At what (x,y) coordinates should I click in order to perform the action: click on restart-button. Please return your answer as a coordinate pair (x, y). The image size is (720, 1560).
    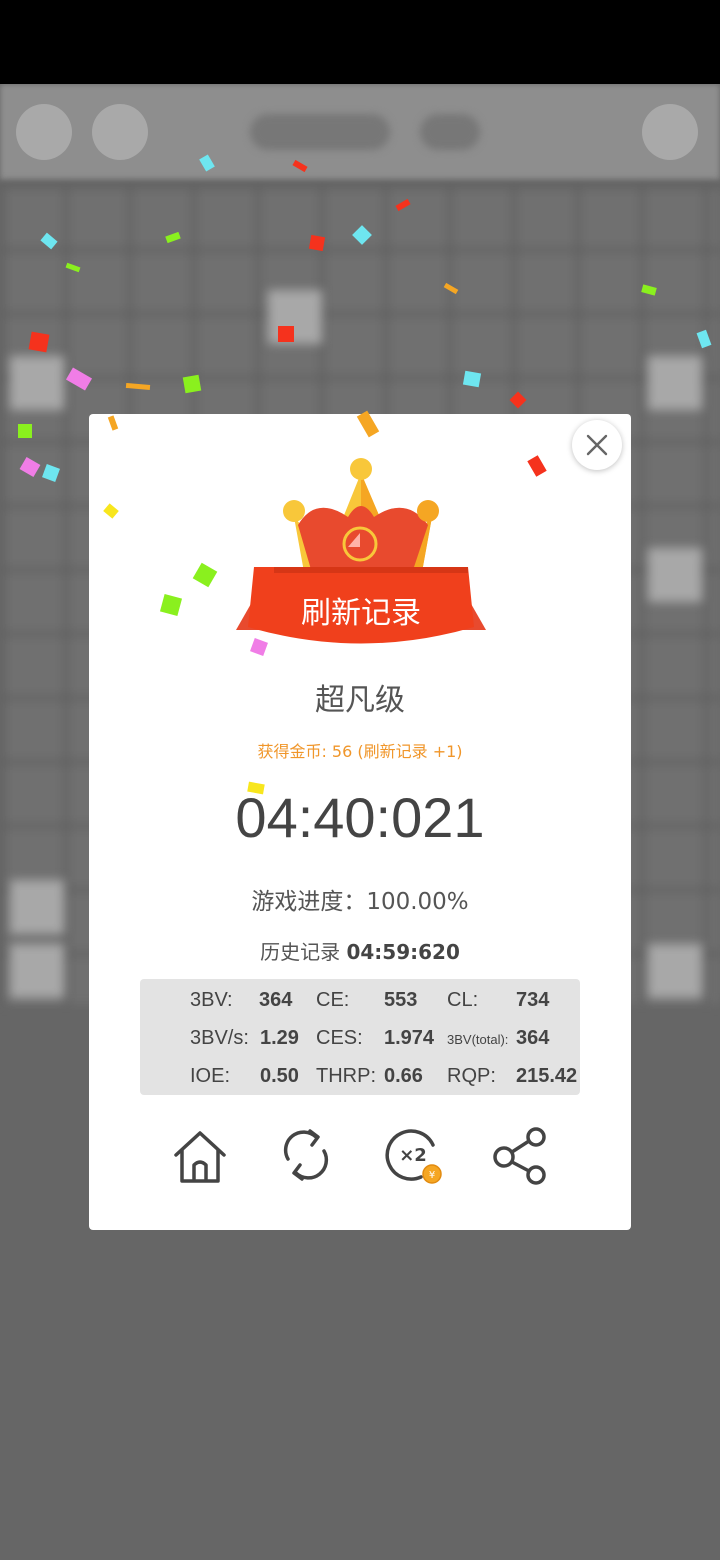
    Looking at the image, I should click on (306, 1155).